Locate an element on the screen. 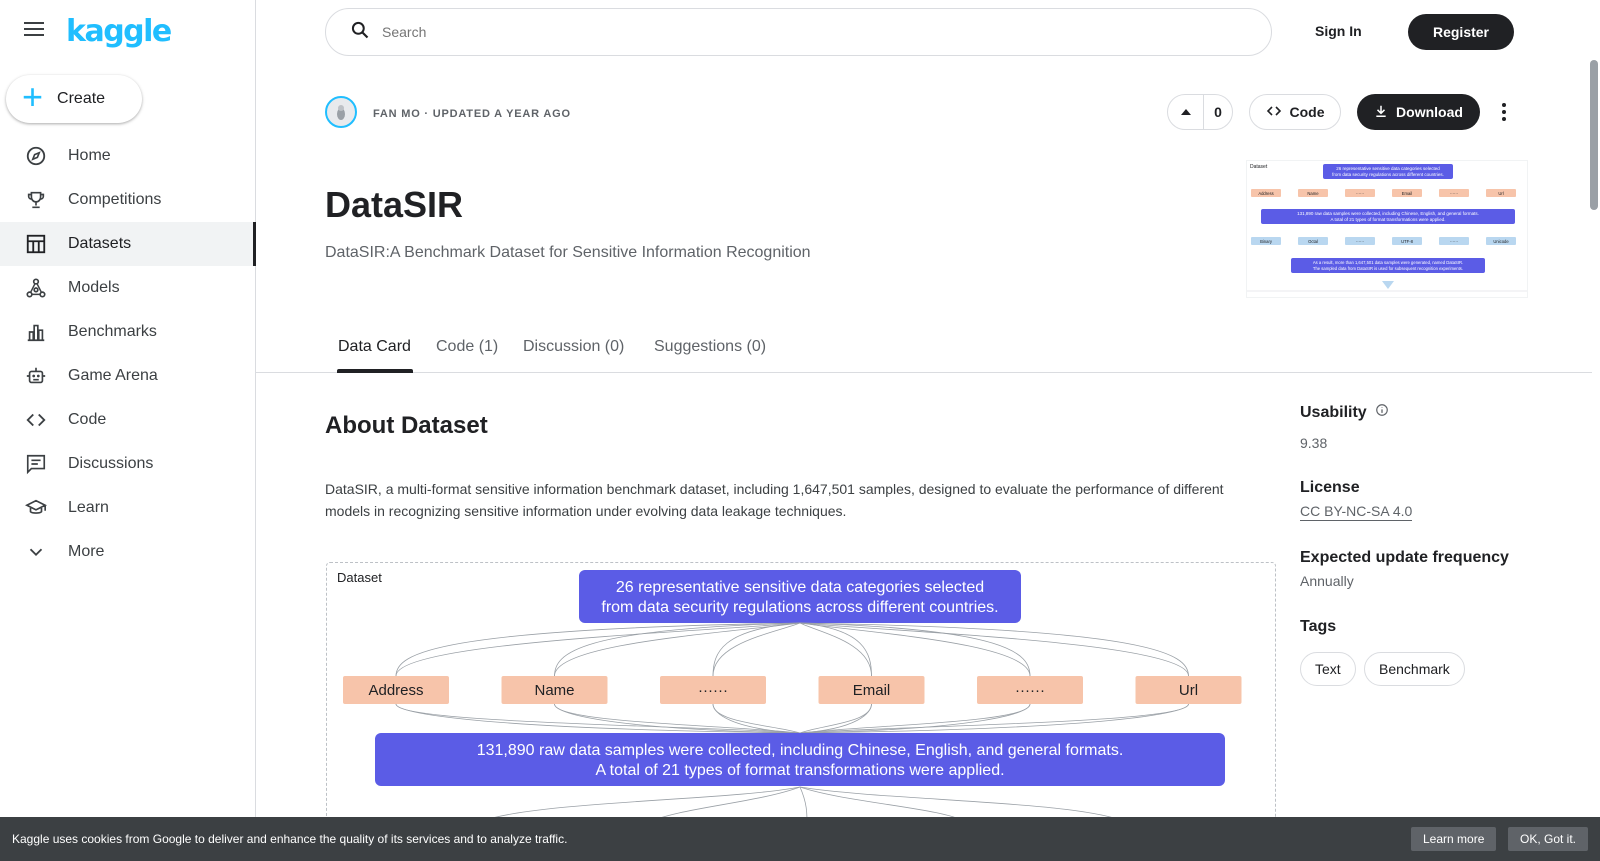  sidebar-item-datasets: Datasets is located at coordinates (128, 244).